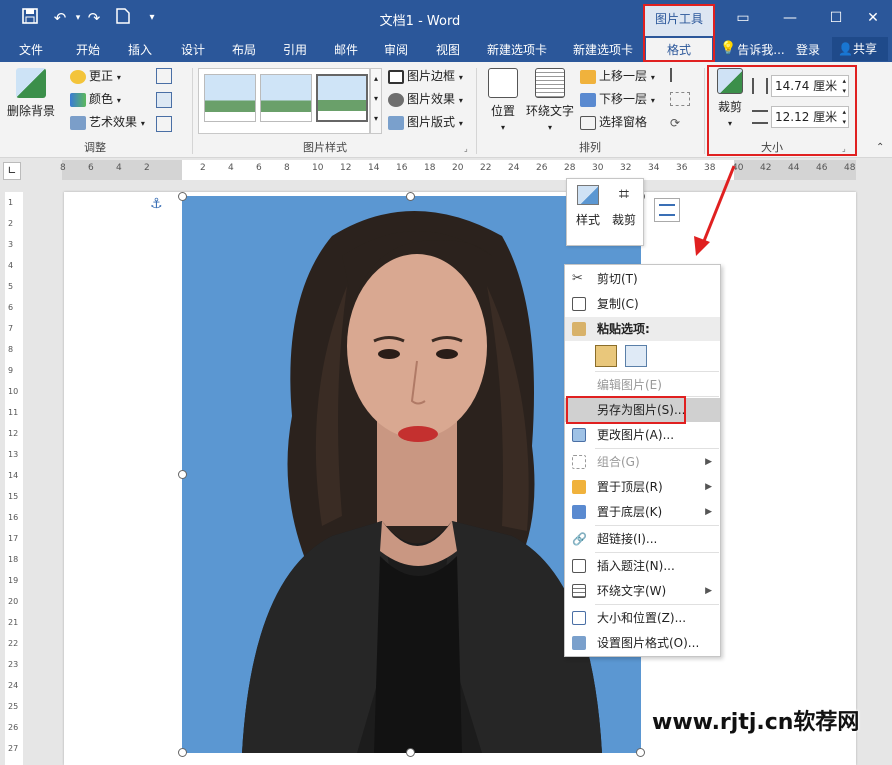 This screenshot has height=765, width=892. Describe the element at coordinates (542, 168) in the screenshot. I see `ruler-tick-label: 26` at that location.